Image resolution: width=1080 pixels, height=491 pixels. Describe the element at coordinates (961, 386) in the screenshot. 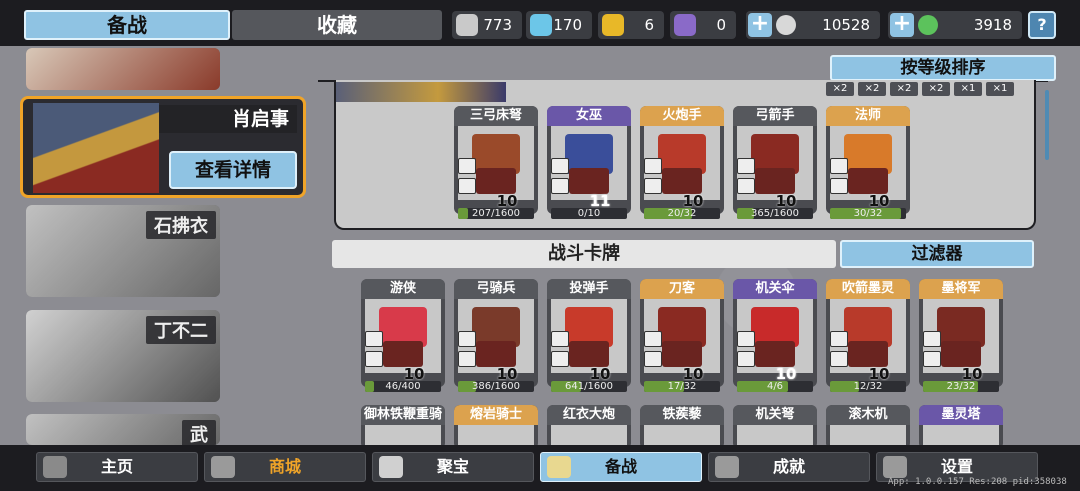

I see `progress-text: 23/32` at that location.